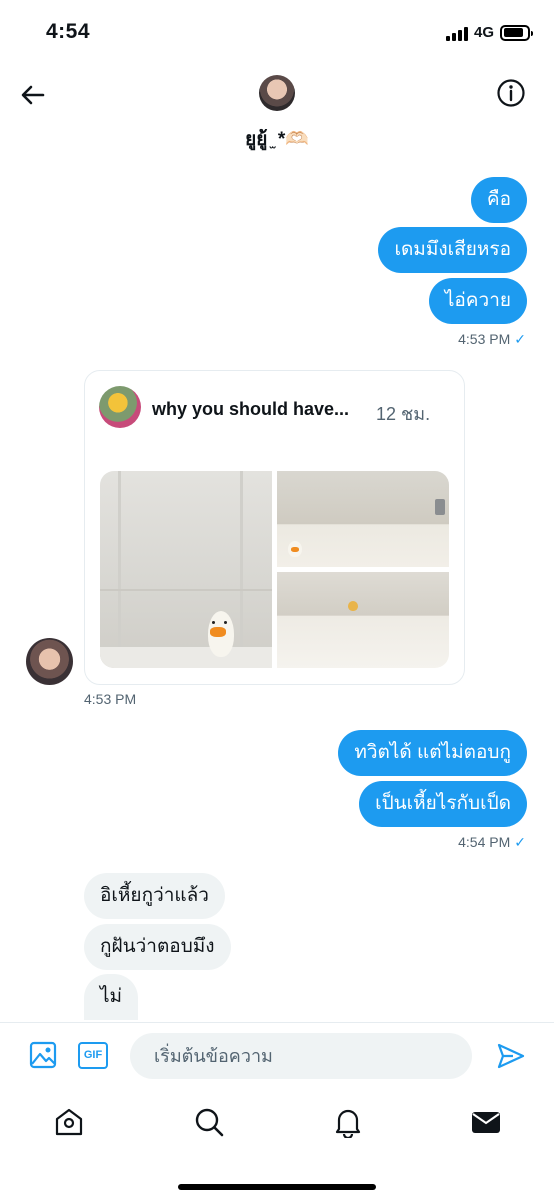  I want to click on outgoing-message: ทวิตได้ แต่ไม่ตอบกู, so click(432, 753).